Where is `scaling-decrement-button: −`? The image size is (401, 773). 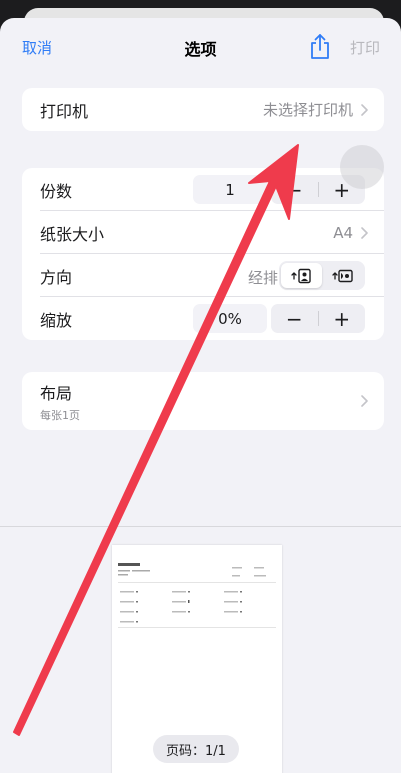 scaling-decrement-button: − is located at coordinates (294, 318).